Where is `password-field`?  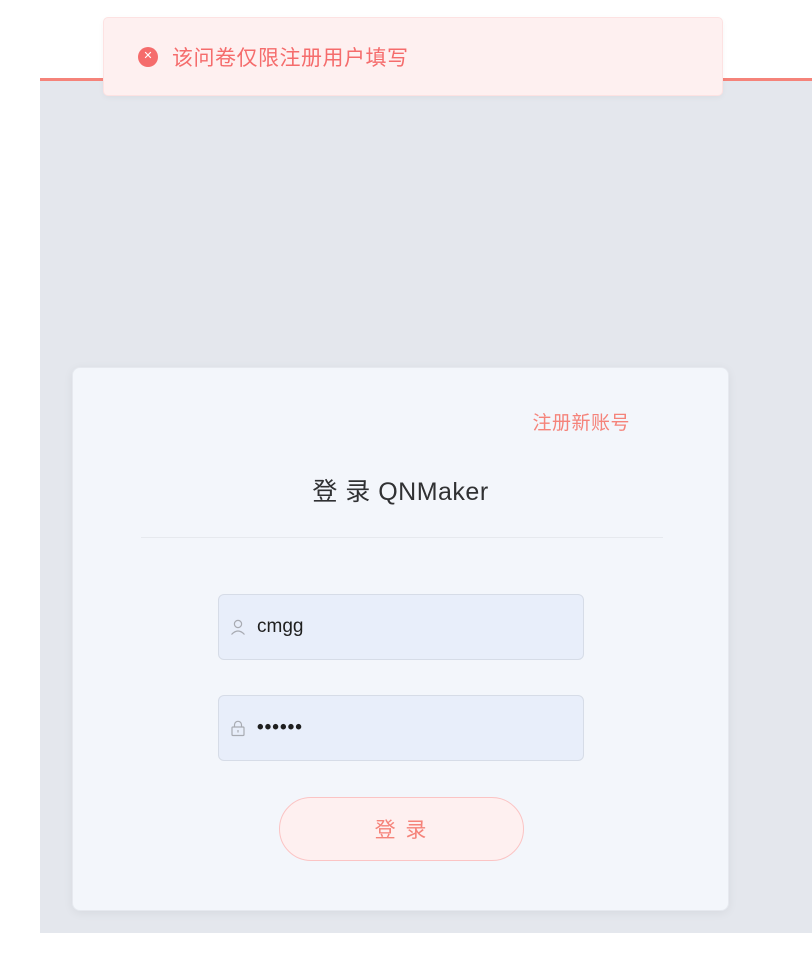
password-field is located at coordinates (401, 728).